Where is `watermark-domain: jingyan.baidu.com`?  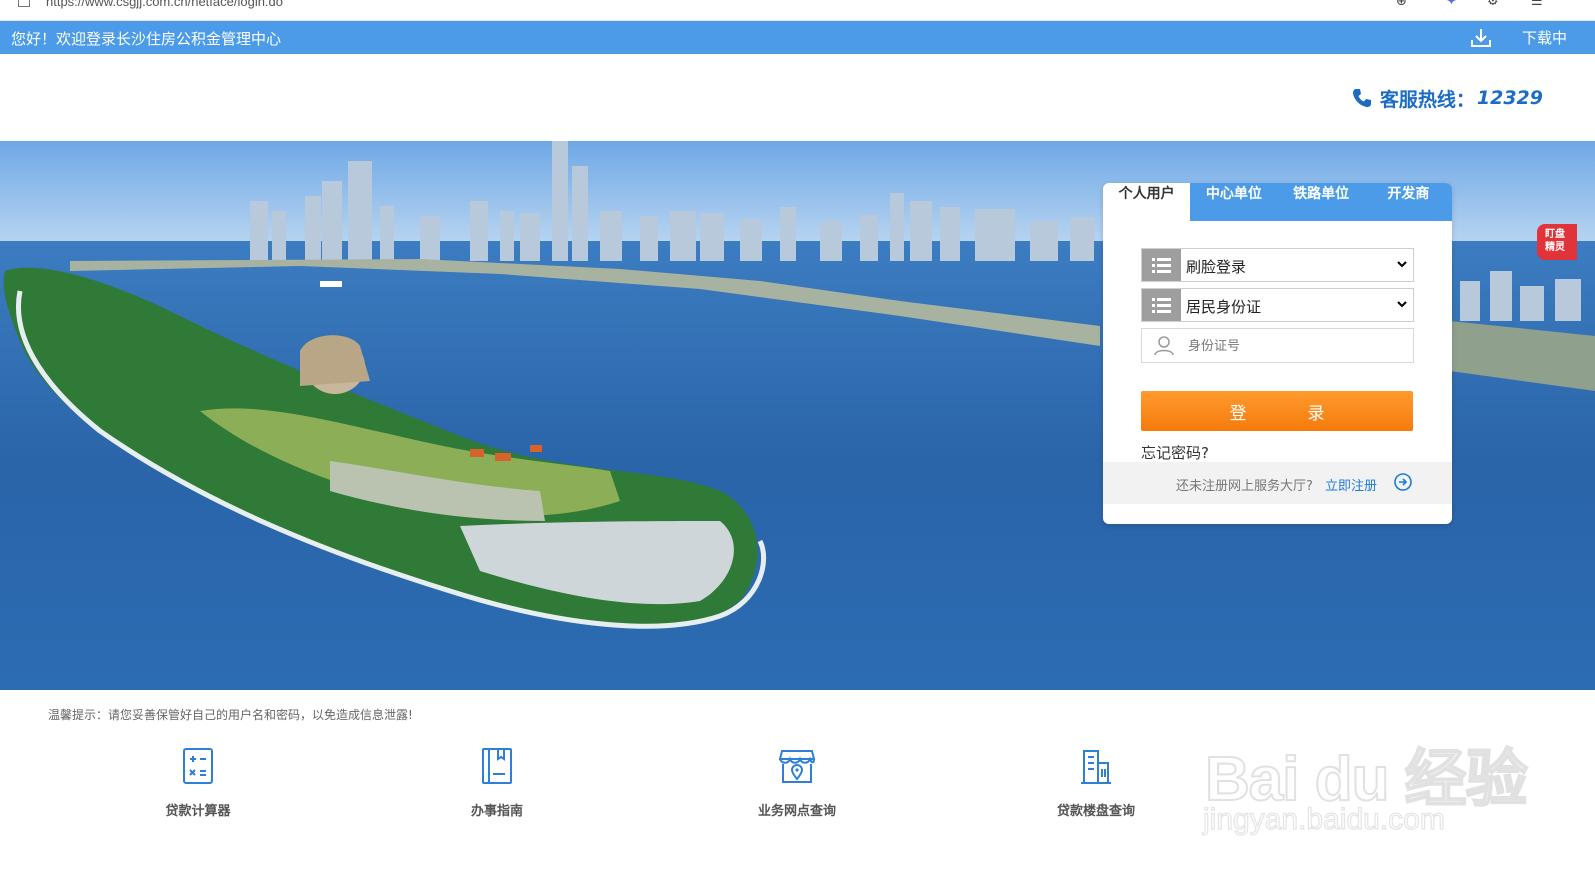
watermark-domain: jingyan.baidu.com is located at coordinates (1323, 819).